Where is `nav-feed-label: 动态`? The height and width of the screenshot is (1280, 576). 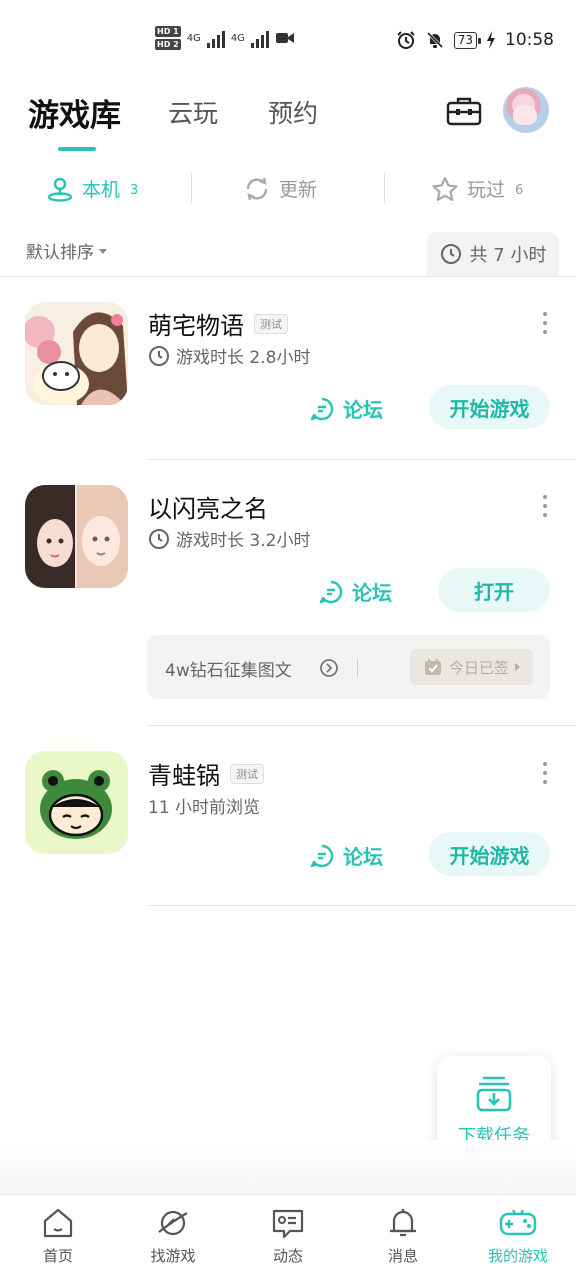
nav-feed-label: 动态 is located at coordinates (287, 1256).